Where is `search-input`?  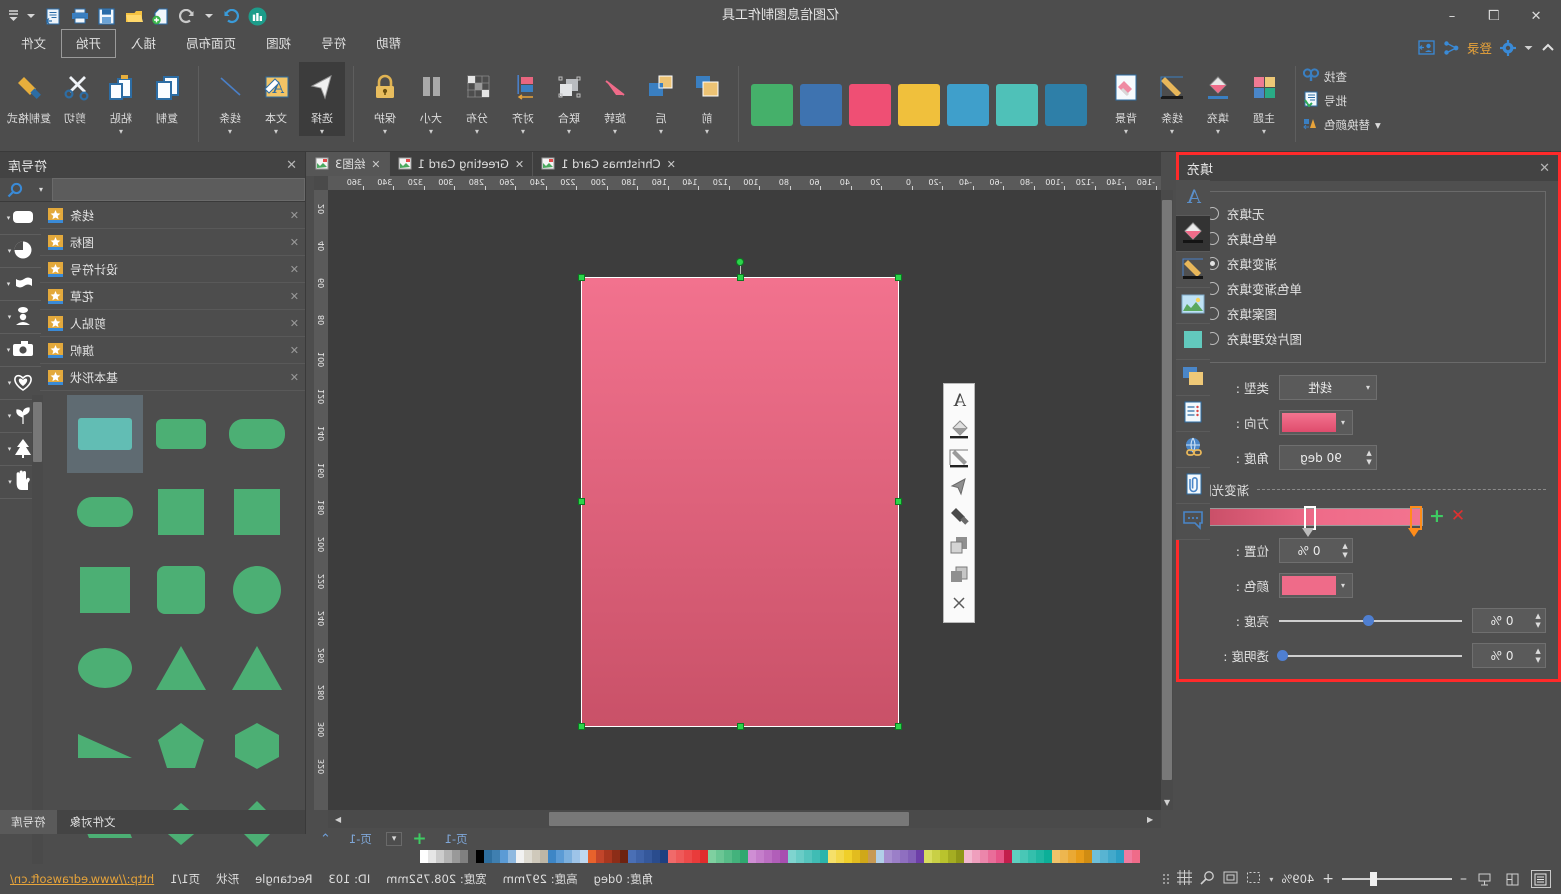 search-input is located at coordinates (178, 189).